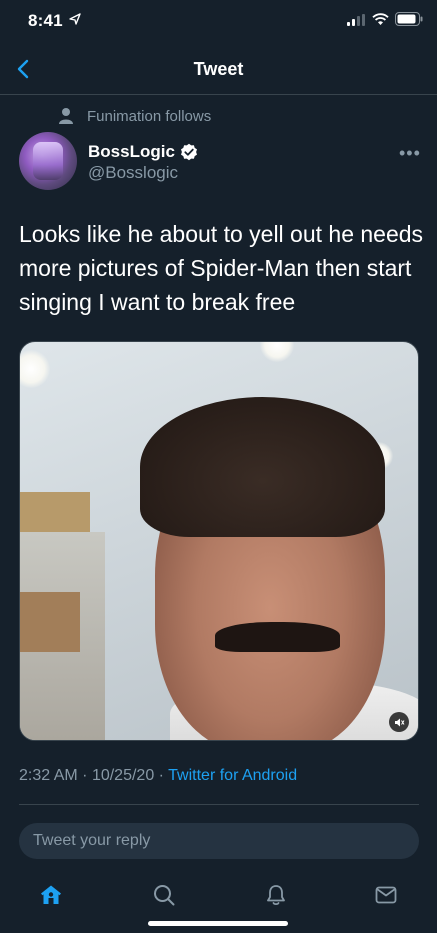 The image size is (437, 933). I want to click on tab-home, so click(51, 895).